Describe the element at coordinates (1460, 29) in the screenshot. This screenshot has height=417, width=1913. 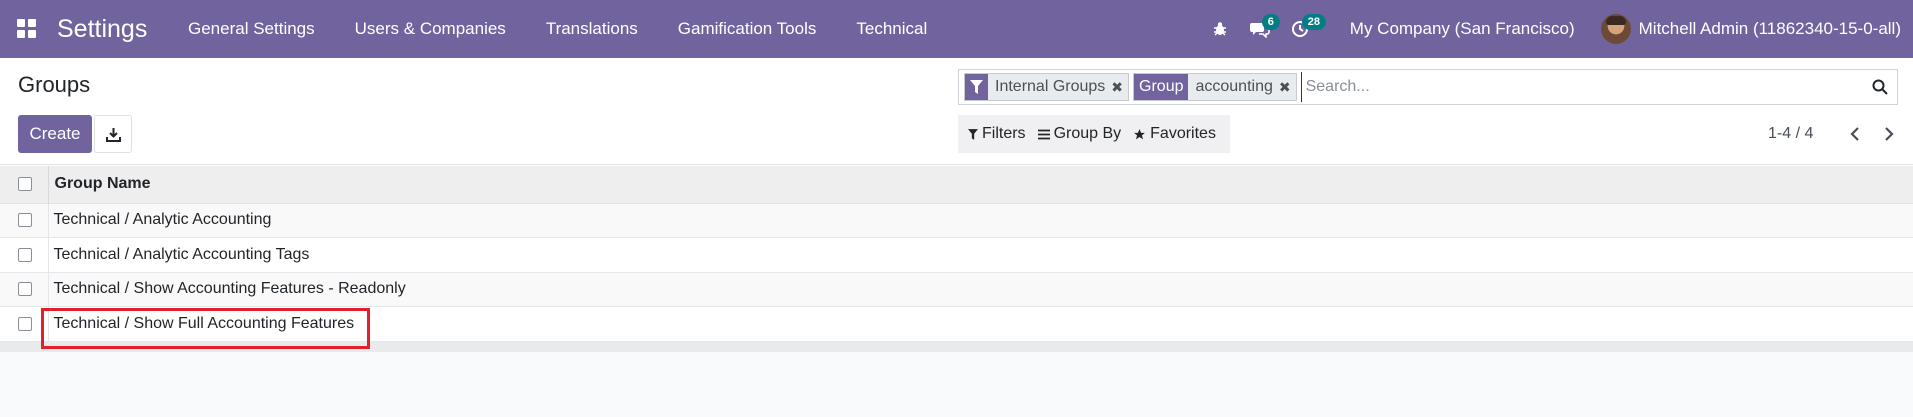
I see `company-switcher: My Company (San Francisco)` at that location.